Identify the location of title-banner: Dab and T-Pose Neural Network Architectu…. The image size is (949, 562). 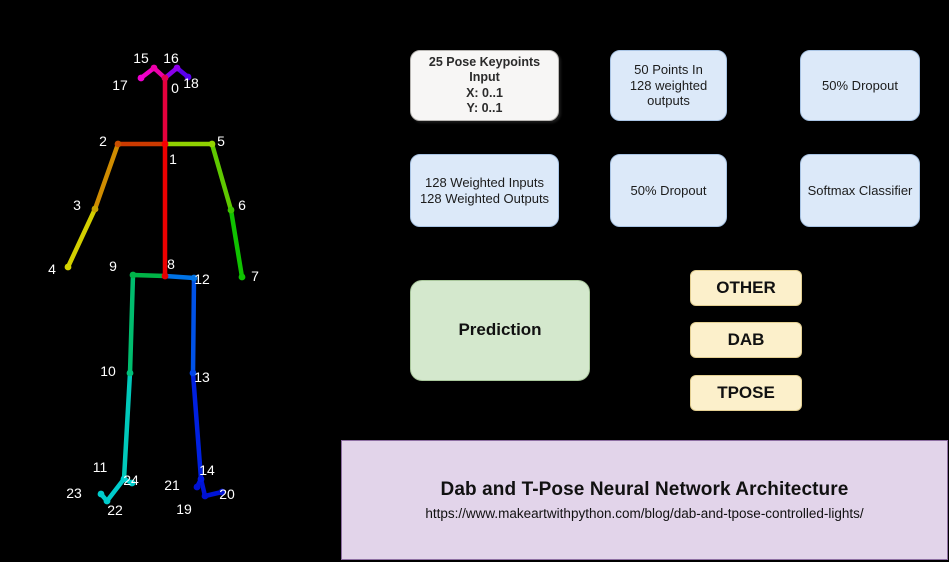
(644, 500).